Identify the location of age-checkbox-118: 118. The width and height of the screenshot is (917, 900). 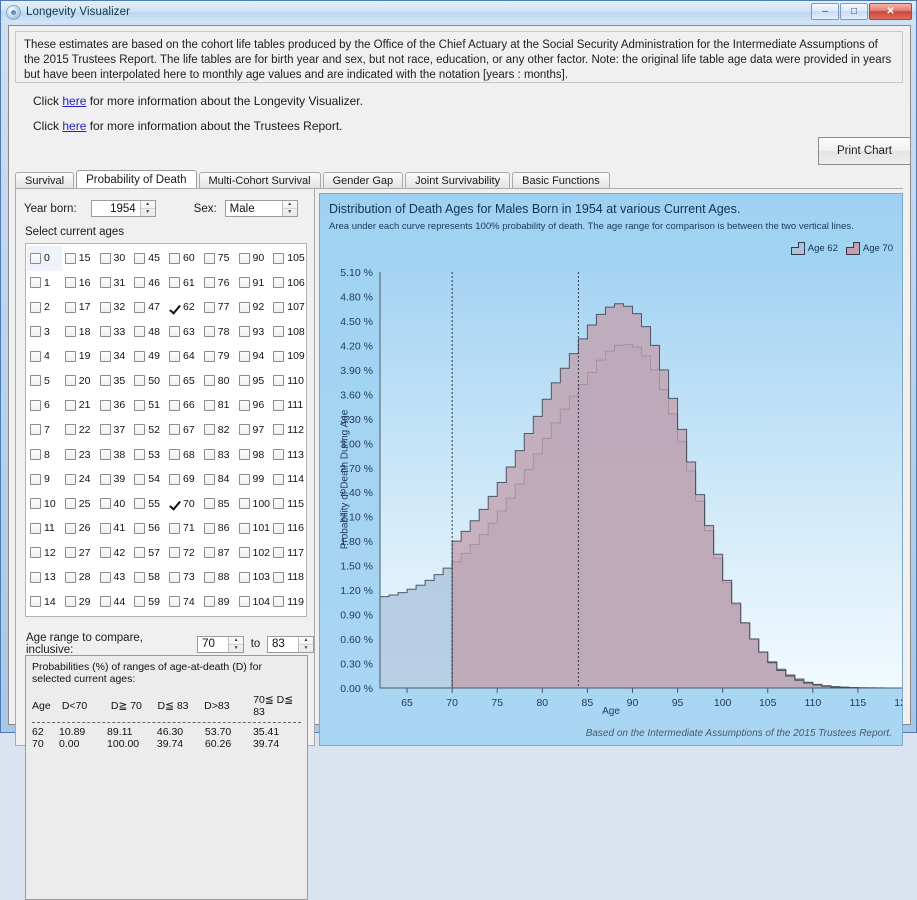
(287, 577).